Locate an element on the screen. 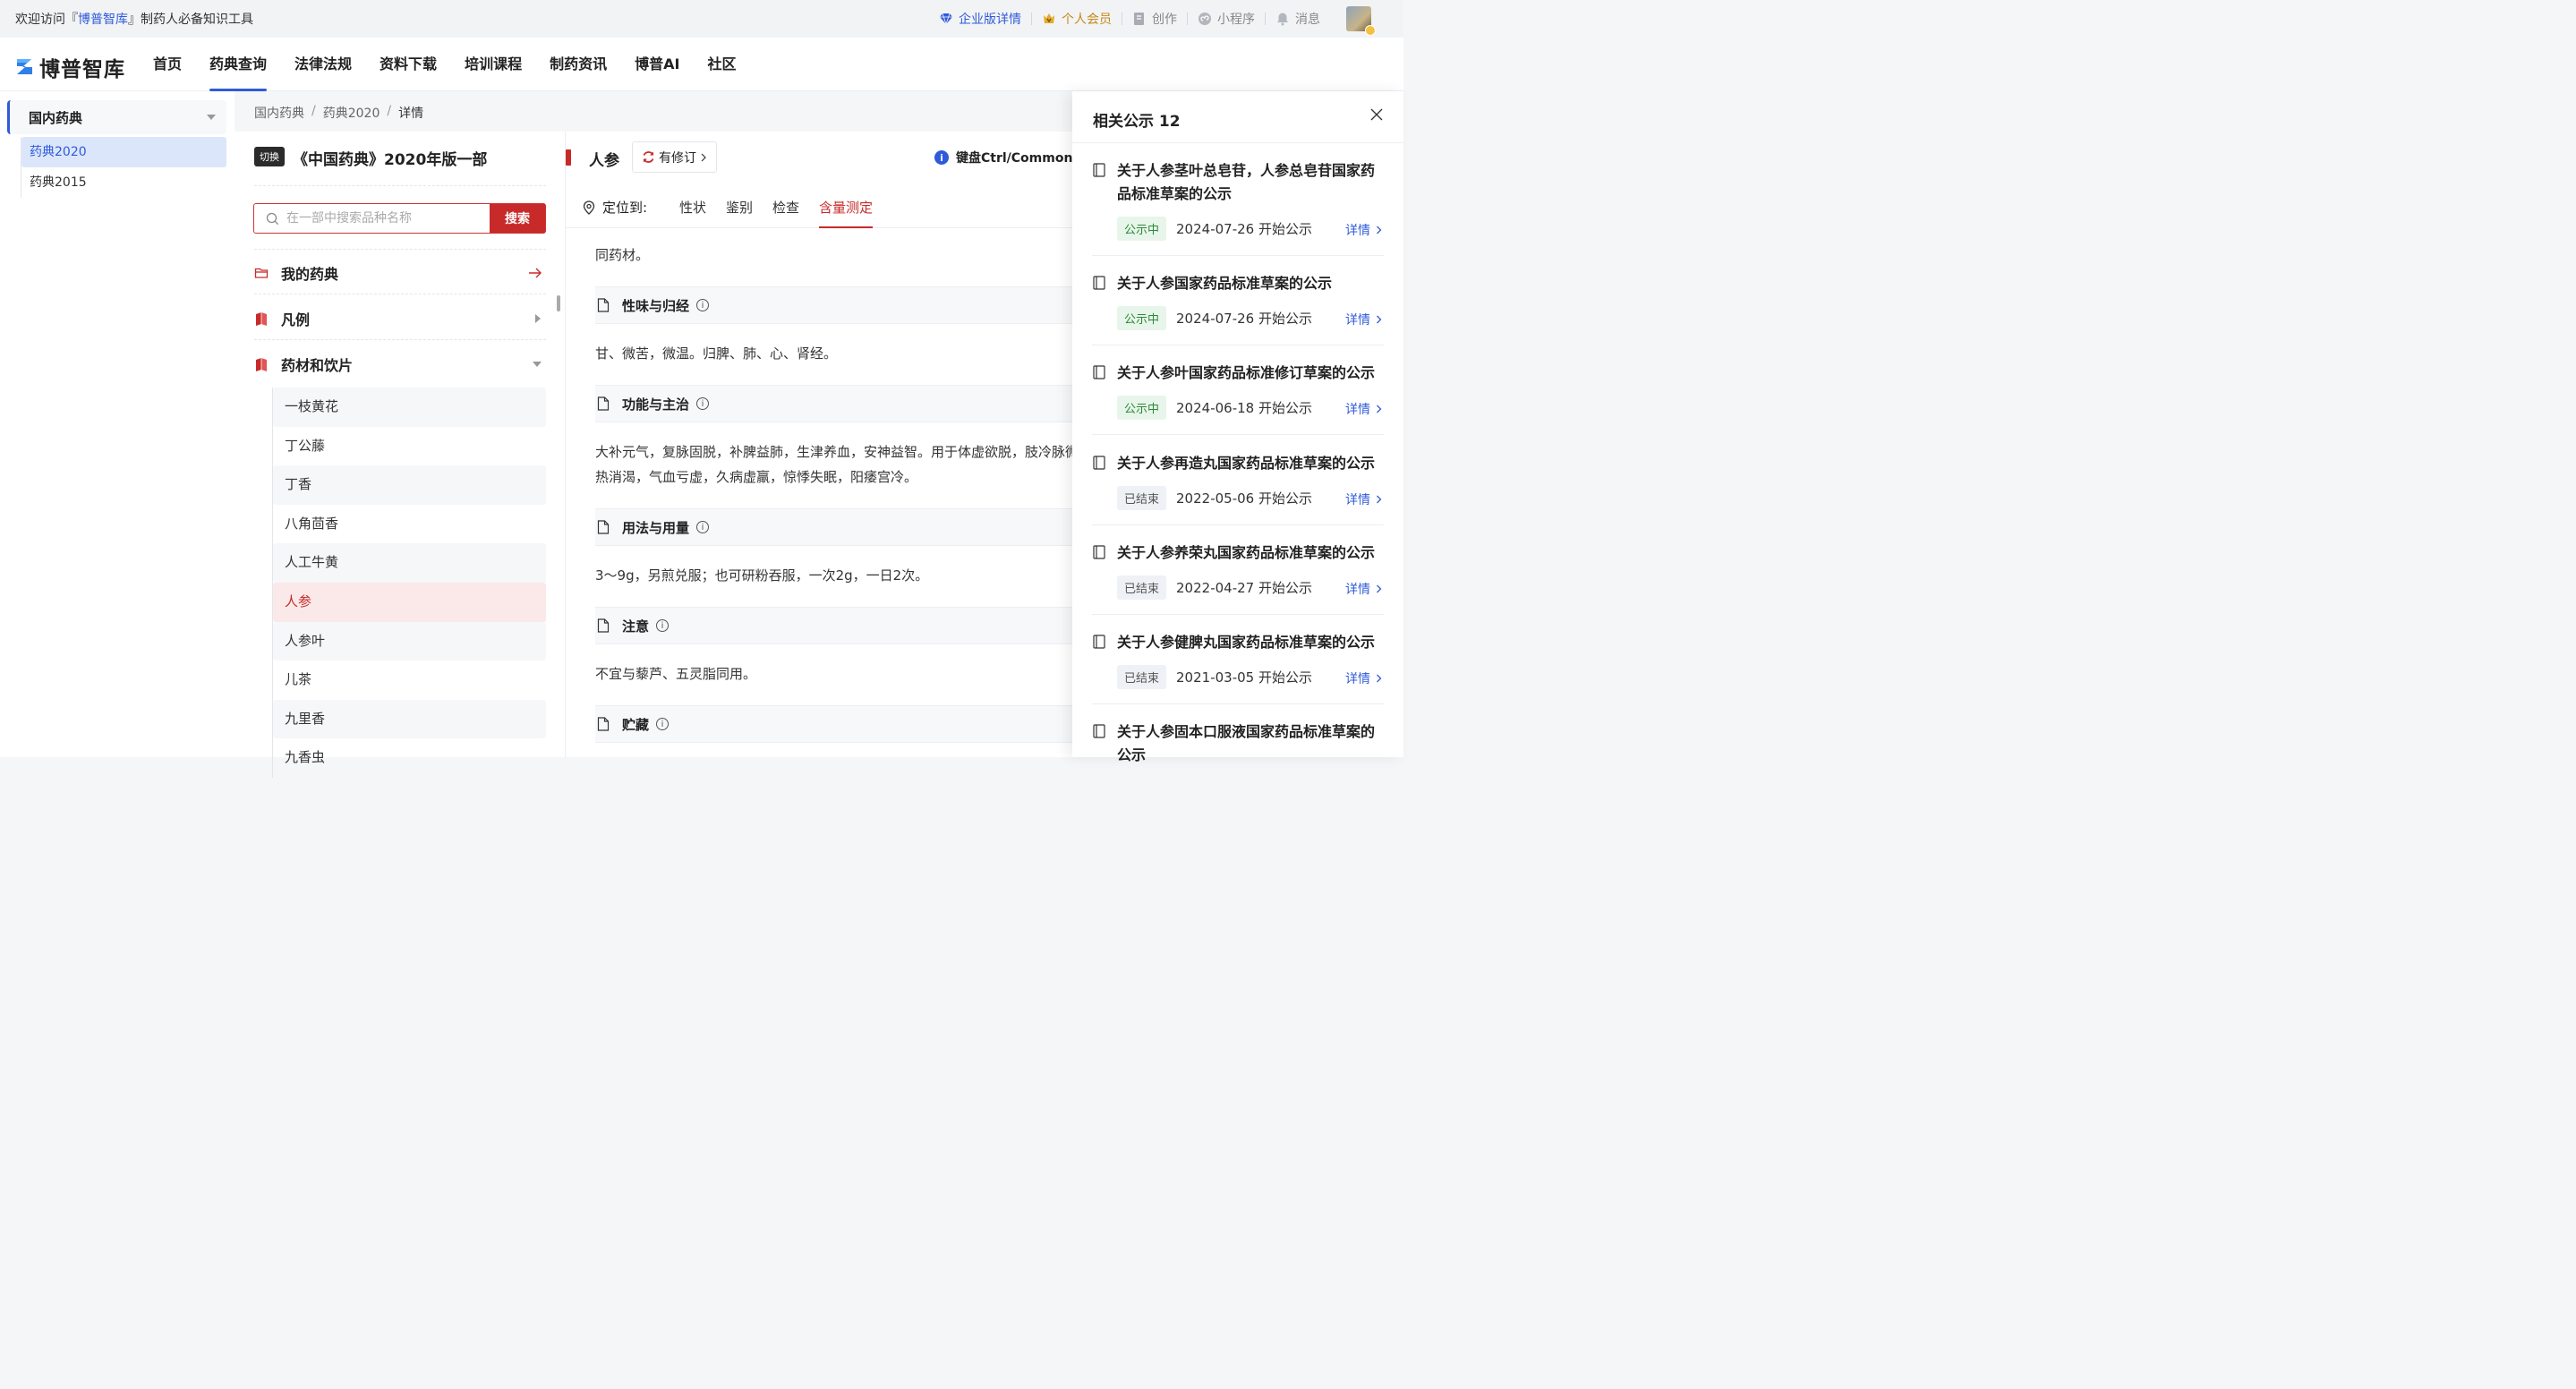 The height and width of the screenshot is (1389, 2576). nav-downloads: 资料下载 is located at coordinates (408, 64).